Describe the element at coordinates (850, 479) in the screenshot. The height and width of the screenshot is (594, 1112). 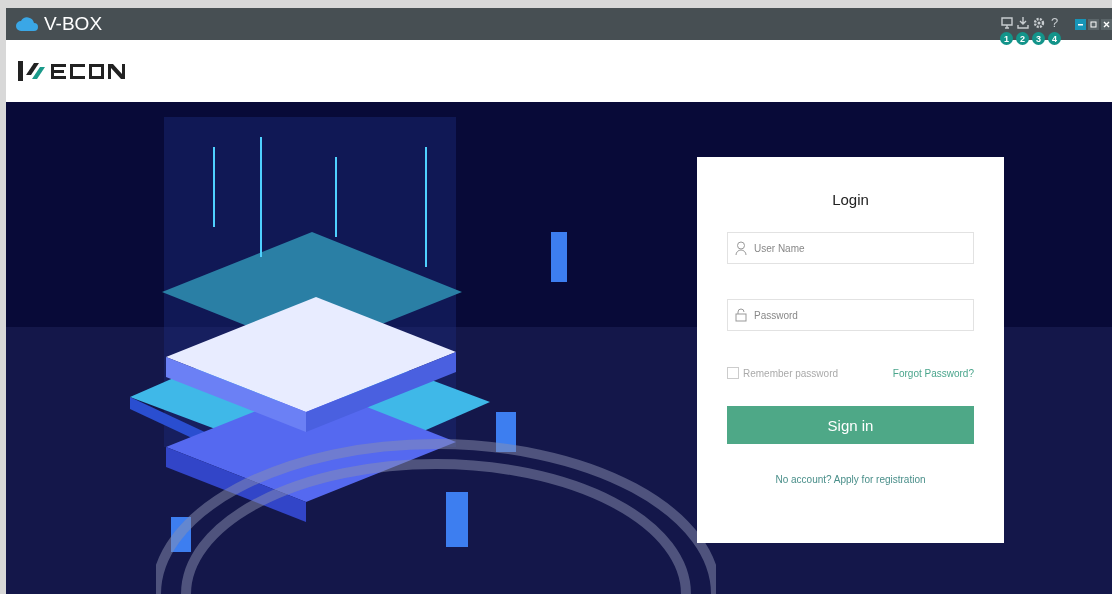
I see `registration-link: No account? Apply for registration` at that location.